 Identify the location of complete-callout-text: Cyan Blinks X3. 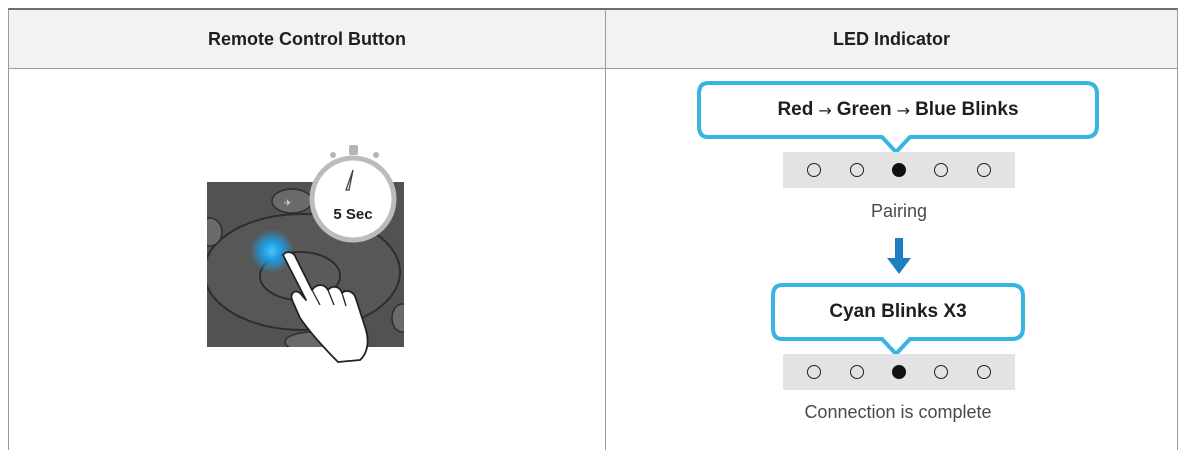
(898, 311).